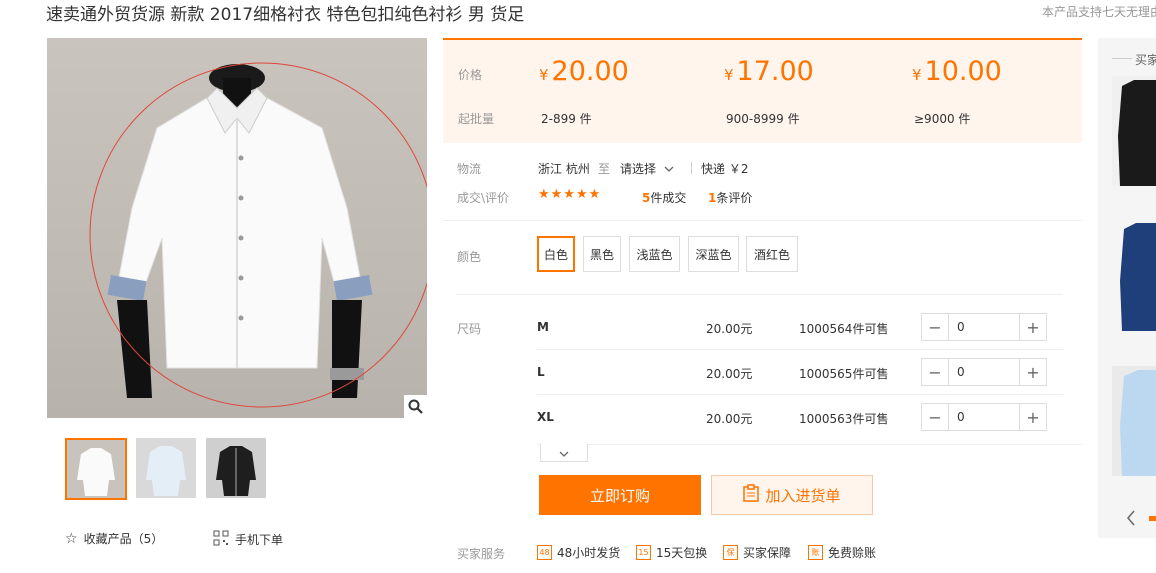 The width and height of the screenshot is (1156, 573). What do you see at coordinates (769, 71) in the screenshot?
I see `price-tier-2: ¥17.00` at bounding box center [769, 71].